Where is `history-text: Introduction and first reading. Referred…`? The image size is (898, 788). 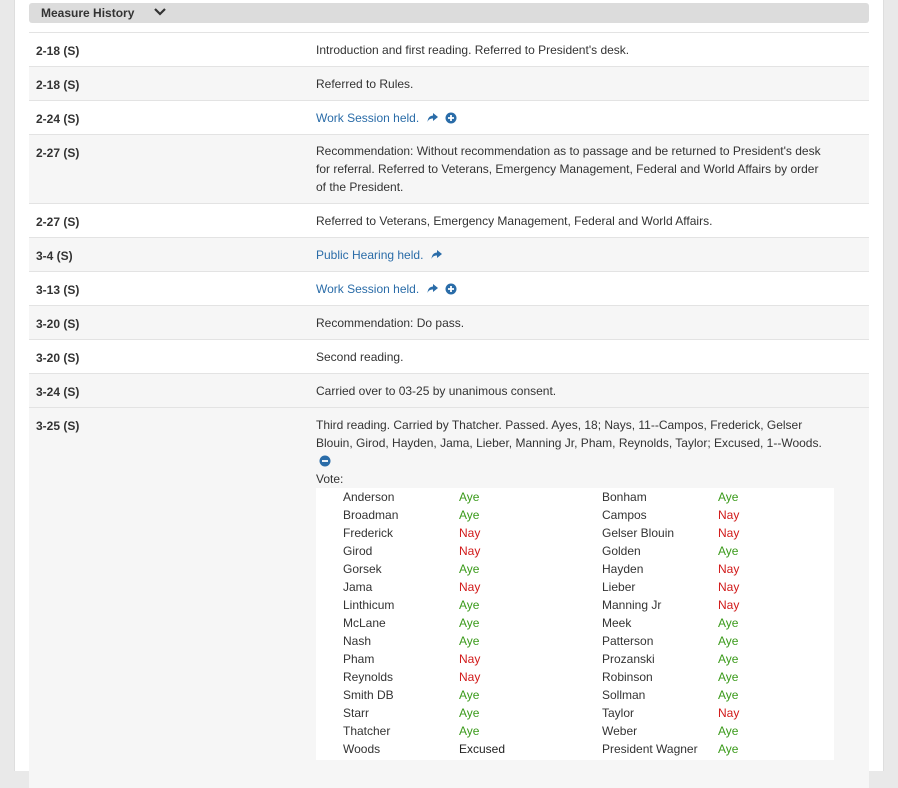
history-text: Introduction and first reading. Referred… is located at coordinates (473, 50).